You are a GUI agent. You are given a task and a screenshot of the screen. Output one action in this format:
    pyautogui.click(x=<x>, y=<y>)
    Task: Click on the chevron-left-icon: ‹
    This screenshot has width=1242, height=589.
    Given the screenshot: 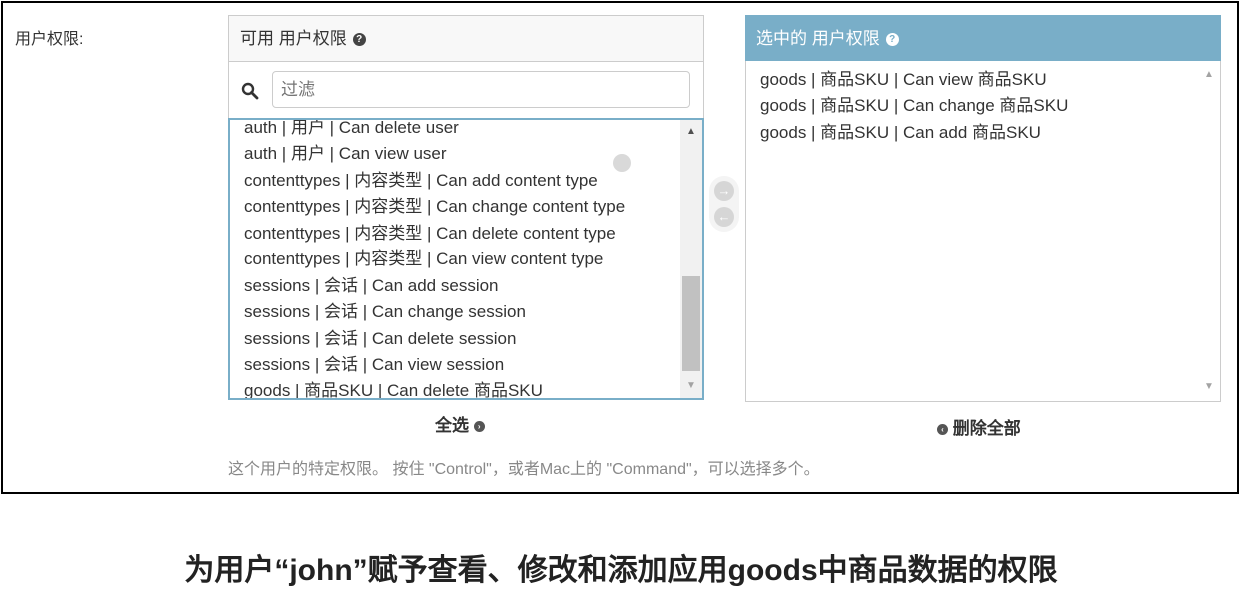 What is the action you would take?
    pyautogui.click(x=942, y=430)
    